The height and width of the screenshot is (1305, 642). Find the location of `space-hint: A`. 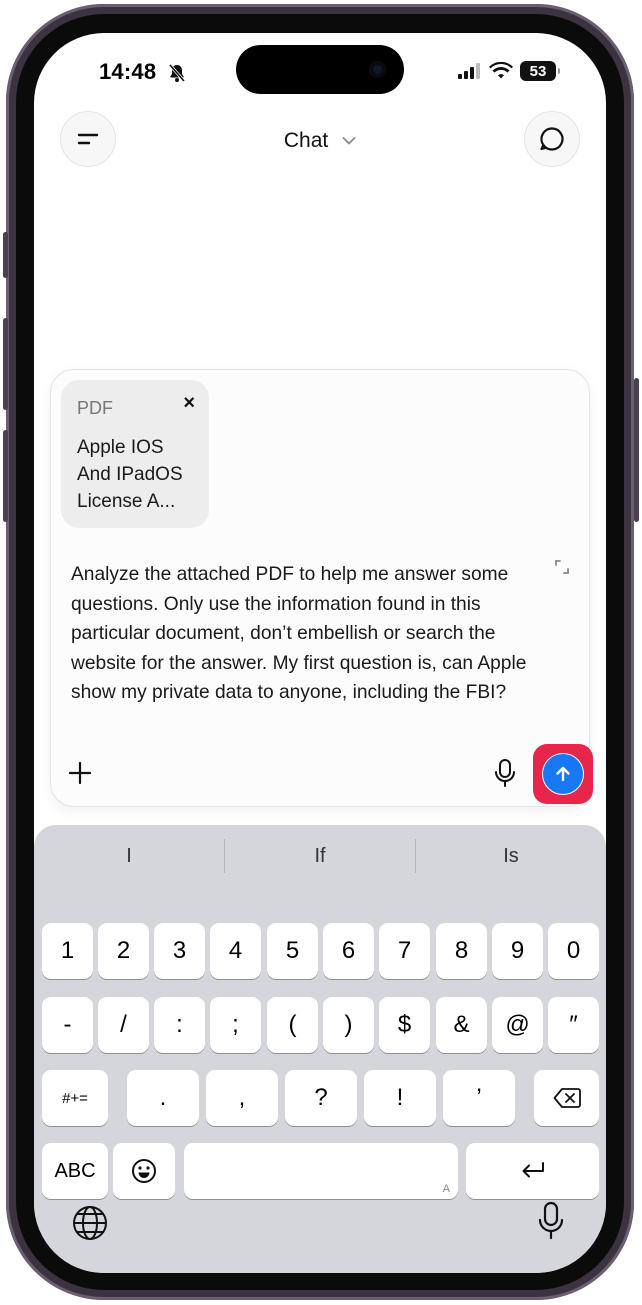

space-hint: A is located at coordinates (446, 1189).